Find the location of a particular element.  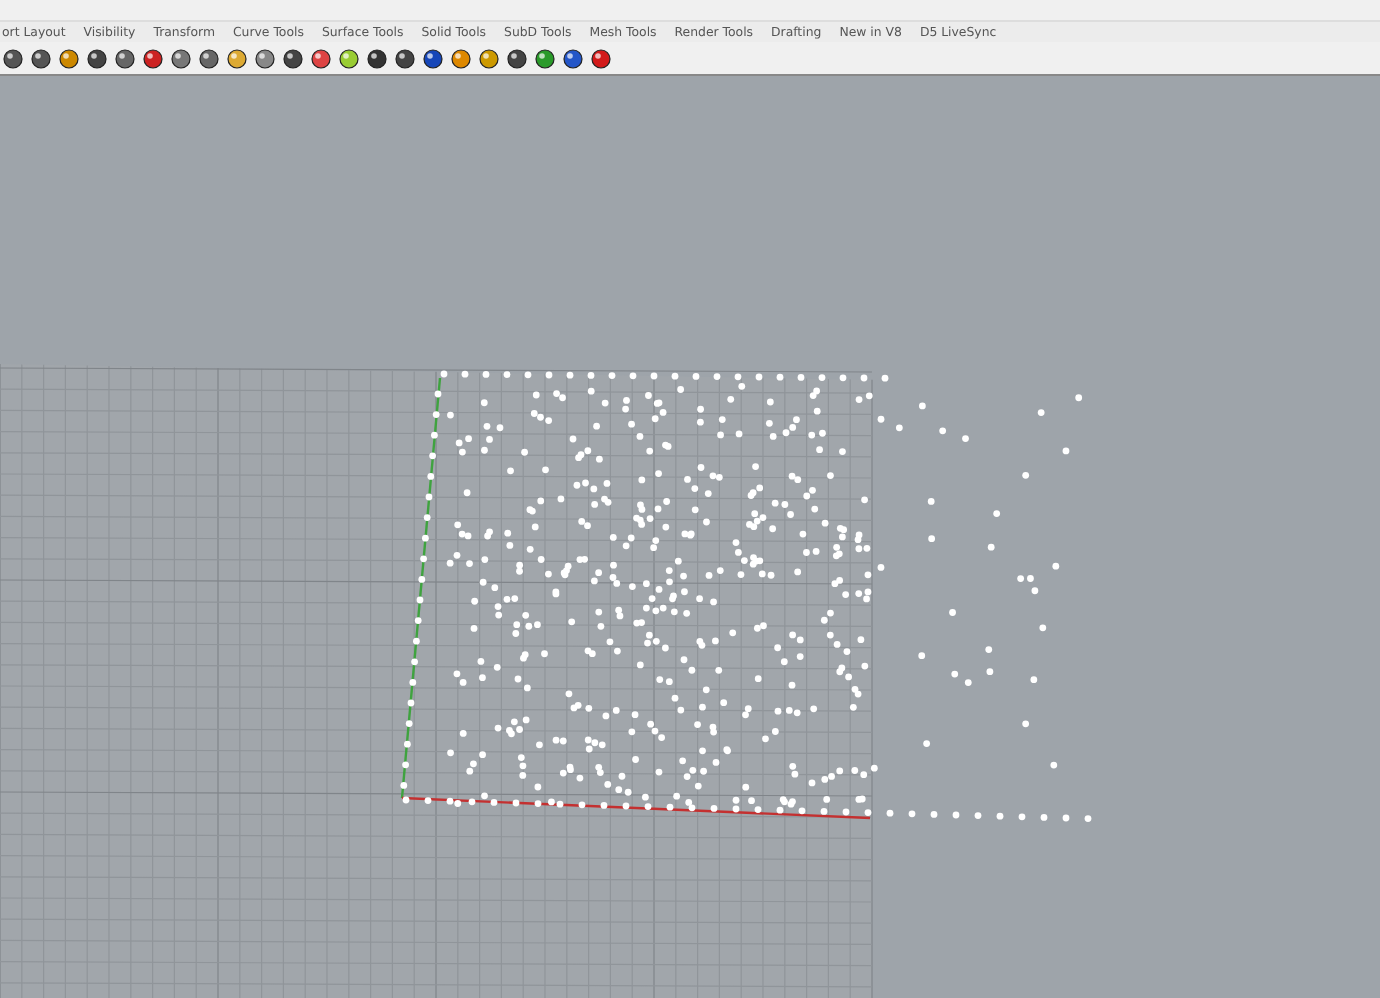

render-sphere-icon is located at coordinates (433, 58).